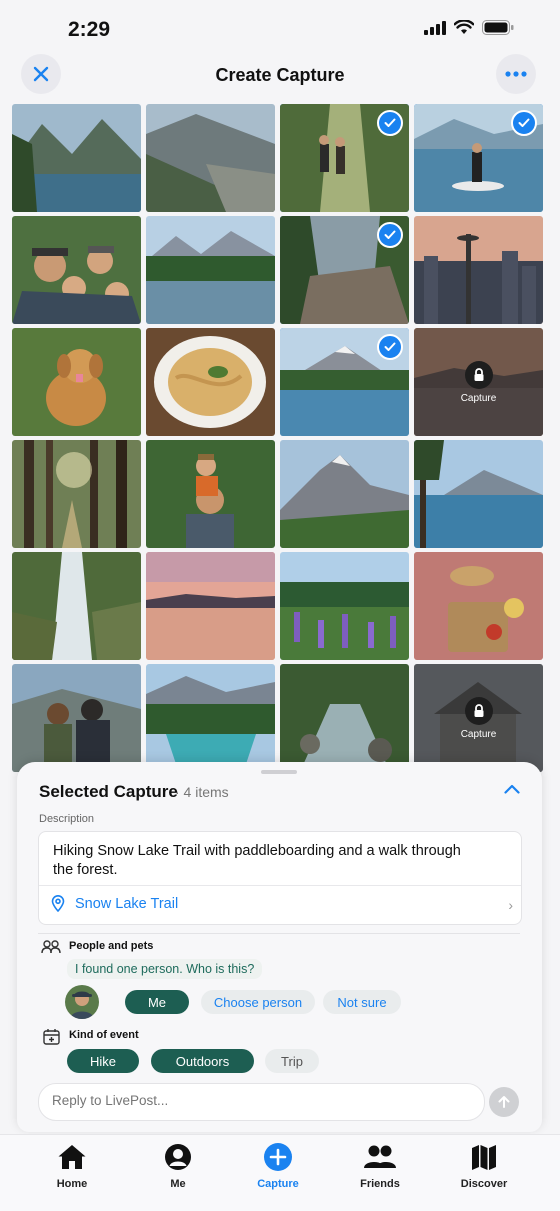  What do you see at coordinates (72, 1166) in the screenshot?
I see `tab-home: Home` at bounding box center [72, 1166].